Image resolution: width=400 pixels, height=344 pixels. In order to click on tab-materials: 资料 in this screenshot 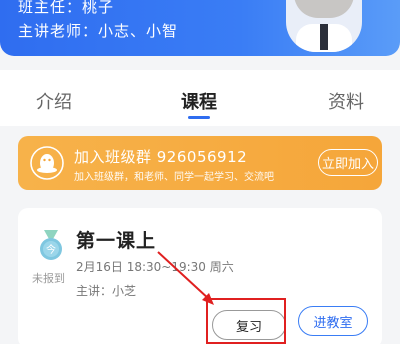, I will do `click(346, 101)`.